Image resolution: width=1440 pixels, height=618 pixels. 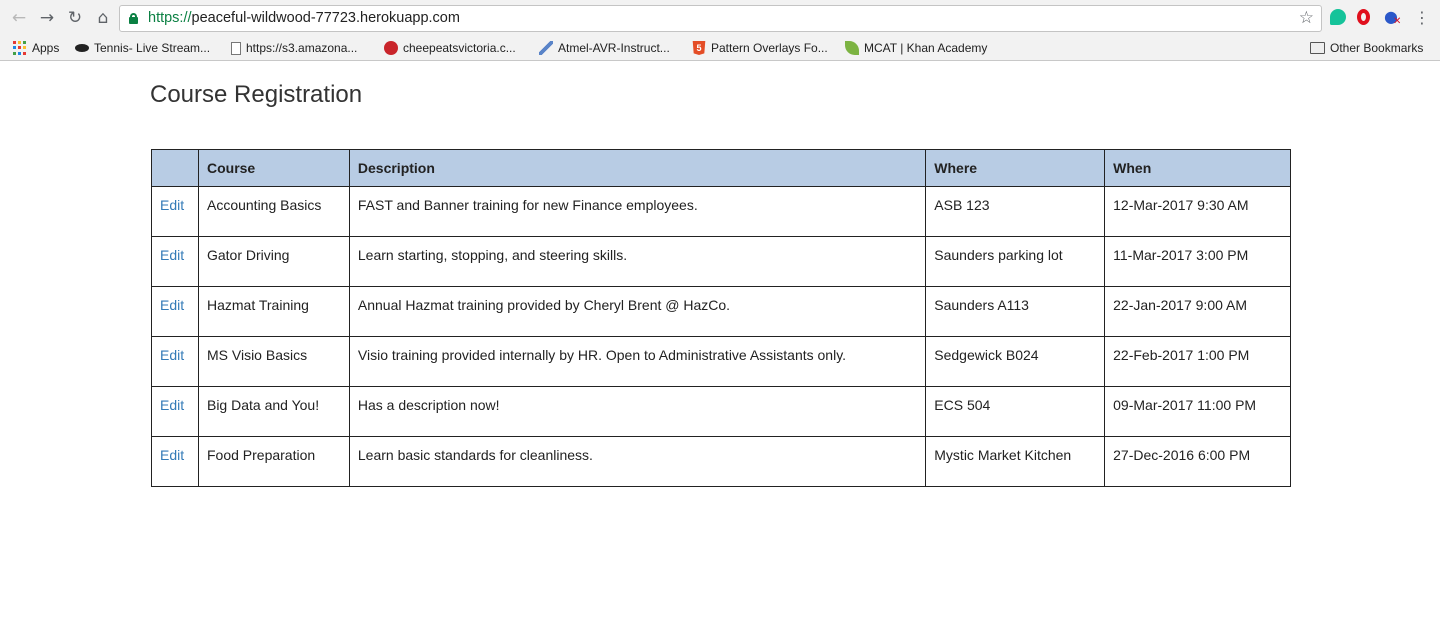 I want to click on course-cell: Gator Driving, so click(x=273, y=261).